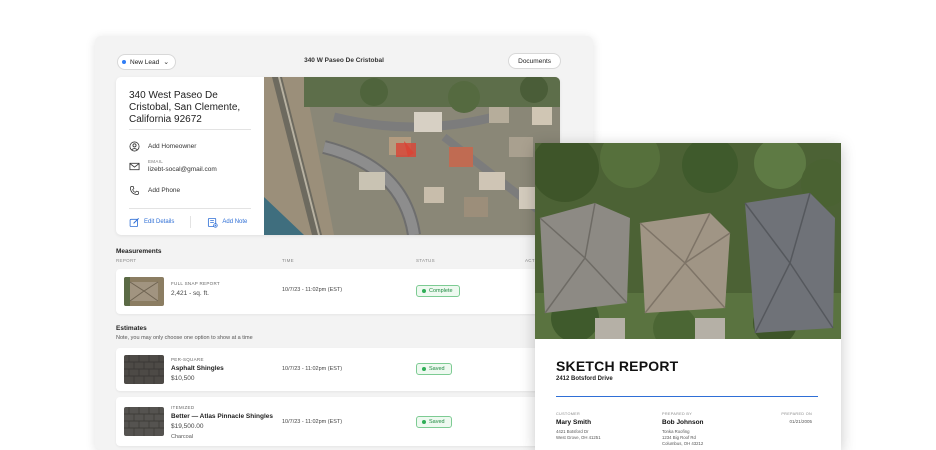  I want to click on estimates-heading: Estimates, so click(131, 328).